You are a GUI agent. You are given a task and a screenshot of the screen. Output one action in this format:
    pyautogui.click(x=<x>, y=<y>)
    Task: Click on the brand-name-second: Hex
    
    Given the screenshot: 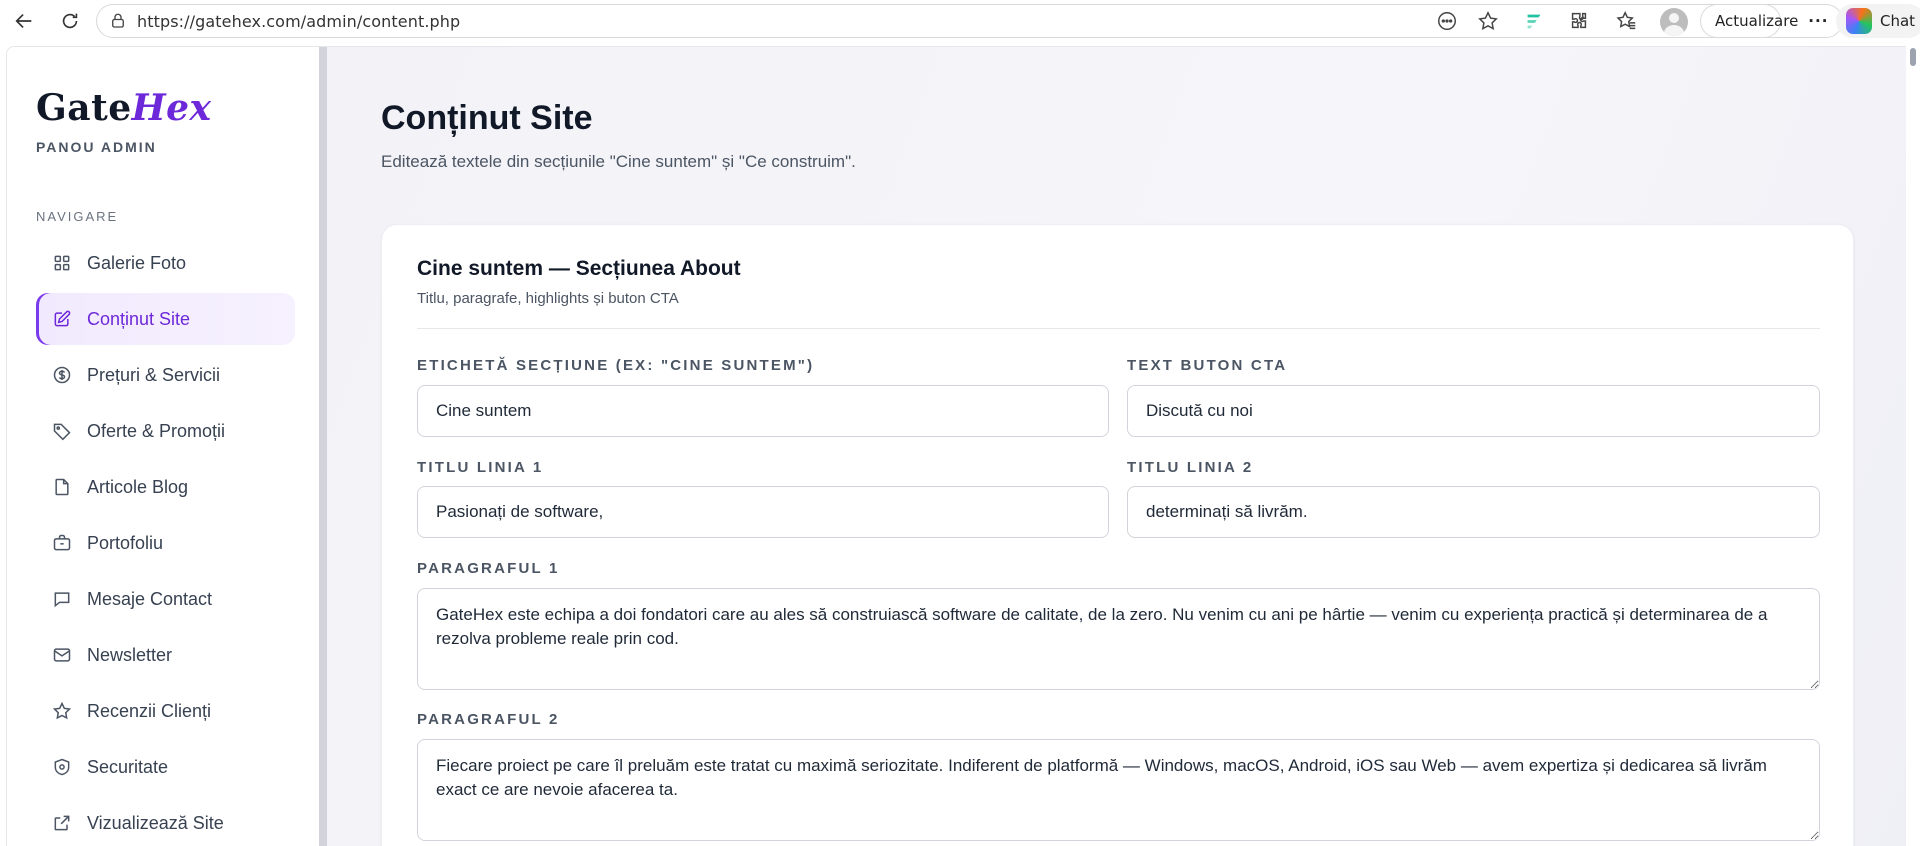 What is the action you would take?
    pyautogui.click(x=171, y=108)
    